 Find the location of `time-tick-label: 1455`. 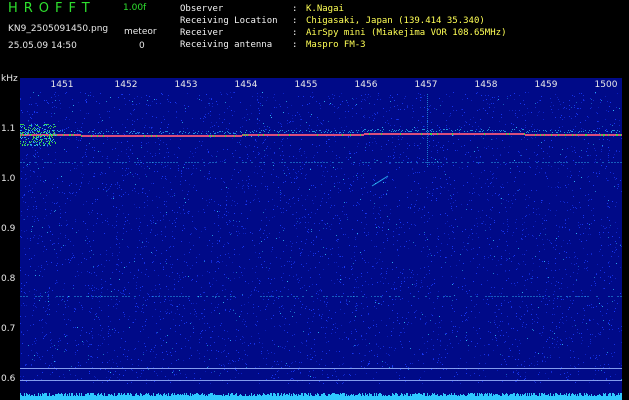

time-tick-label: 1455 is located at coordinates (306, 85).